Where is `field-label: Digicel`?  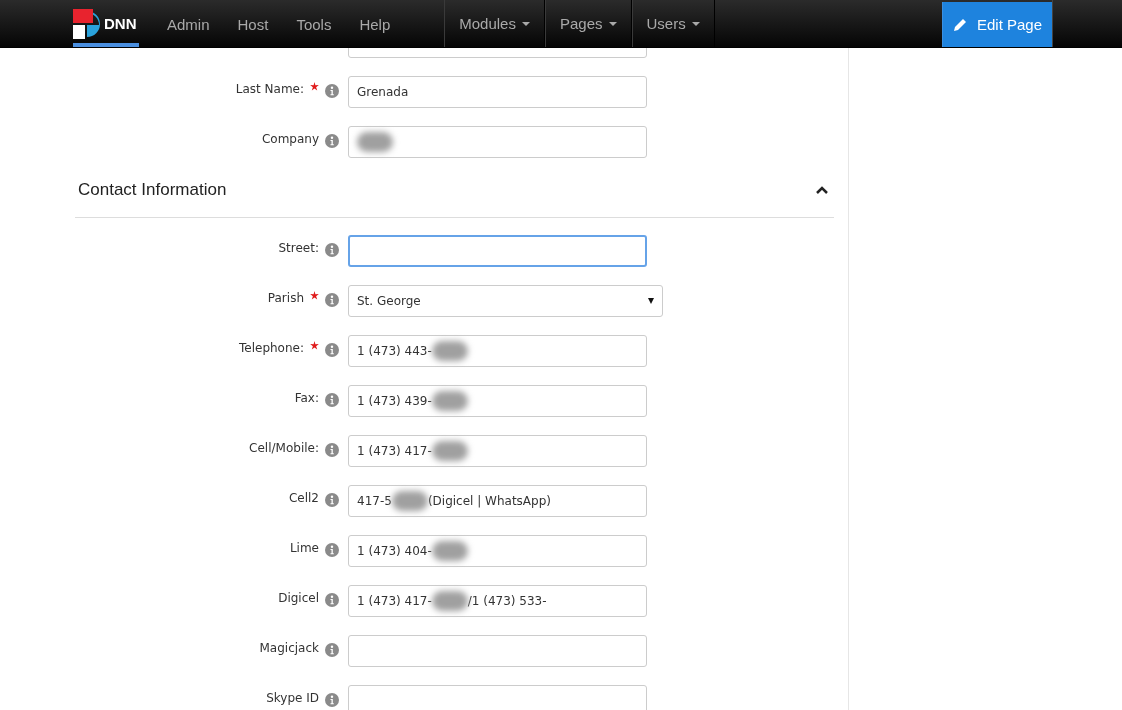 field-label: Digicel is located at coordinates (298, 598).